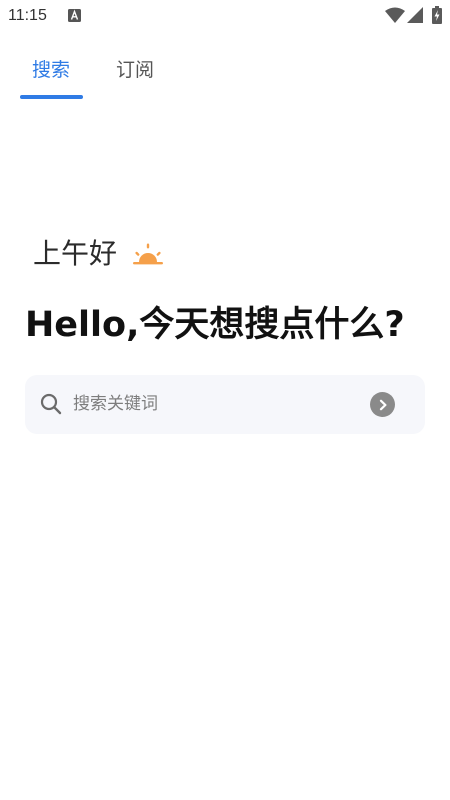 The width and height of the screenshot is (450, 800). Describe the element at coordinates (51, 70) in the screenshot. I see `tab-search: 搜索` at that location.